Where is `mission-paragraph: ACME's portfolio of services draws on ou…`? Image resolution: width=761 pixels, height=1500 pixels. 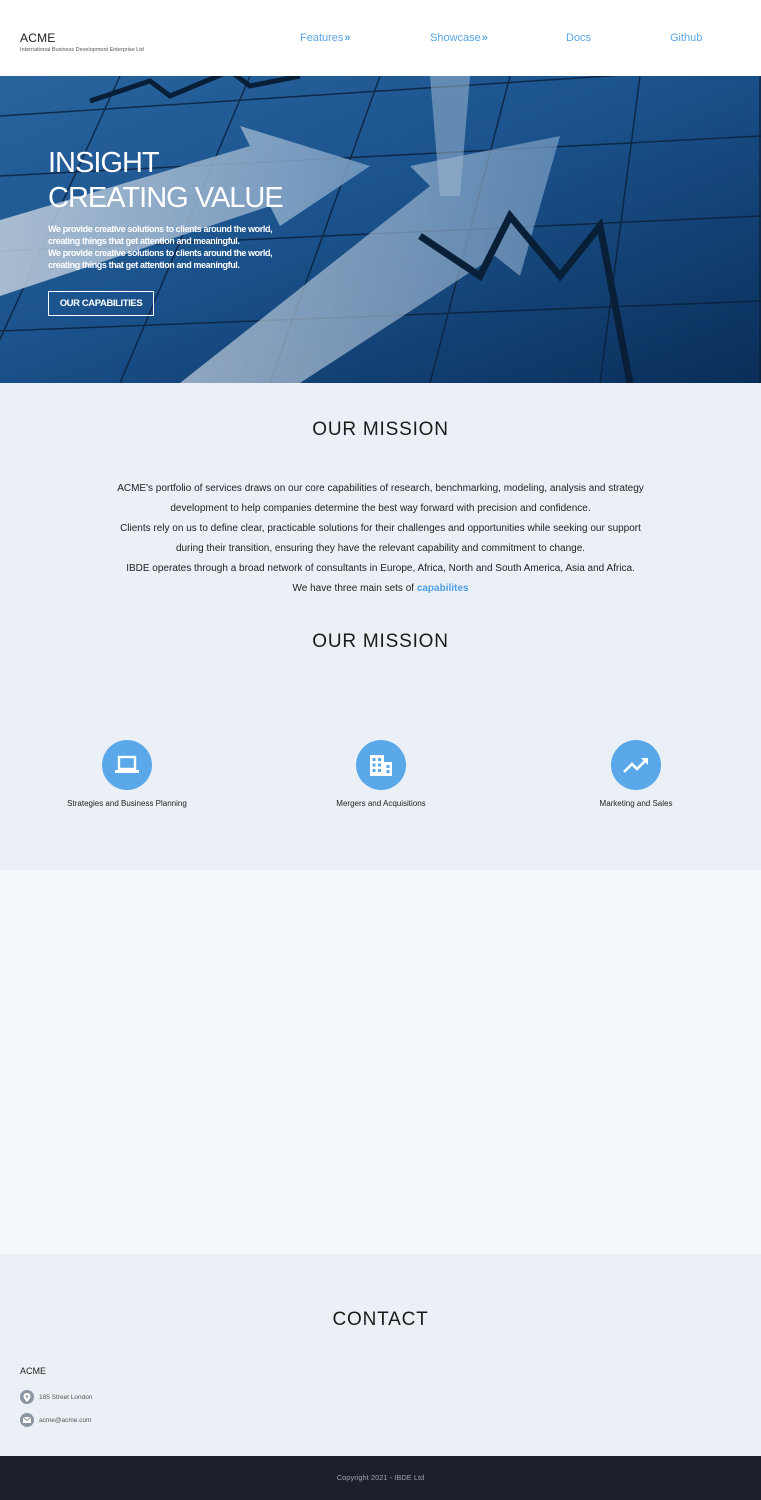
mission-paragraph: ACME's portfolio of services draws on ou… is located at coordinates (380, 498).